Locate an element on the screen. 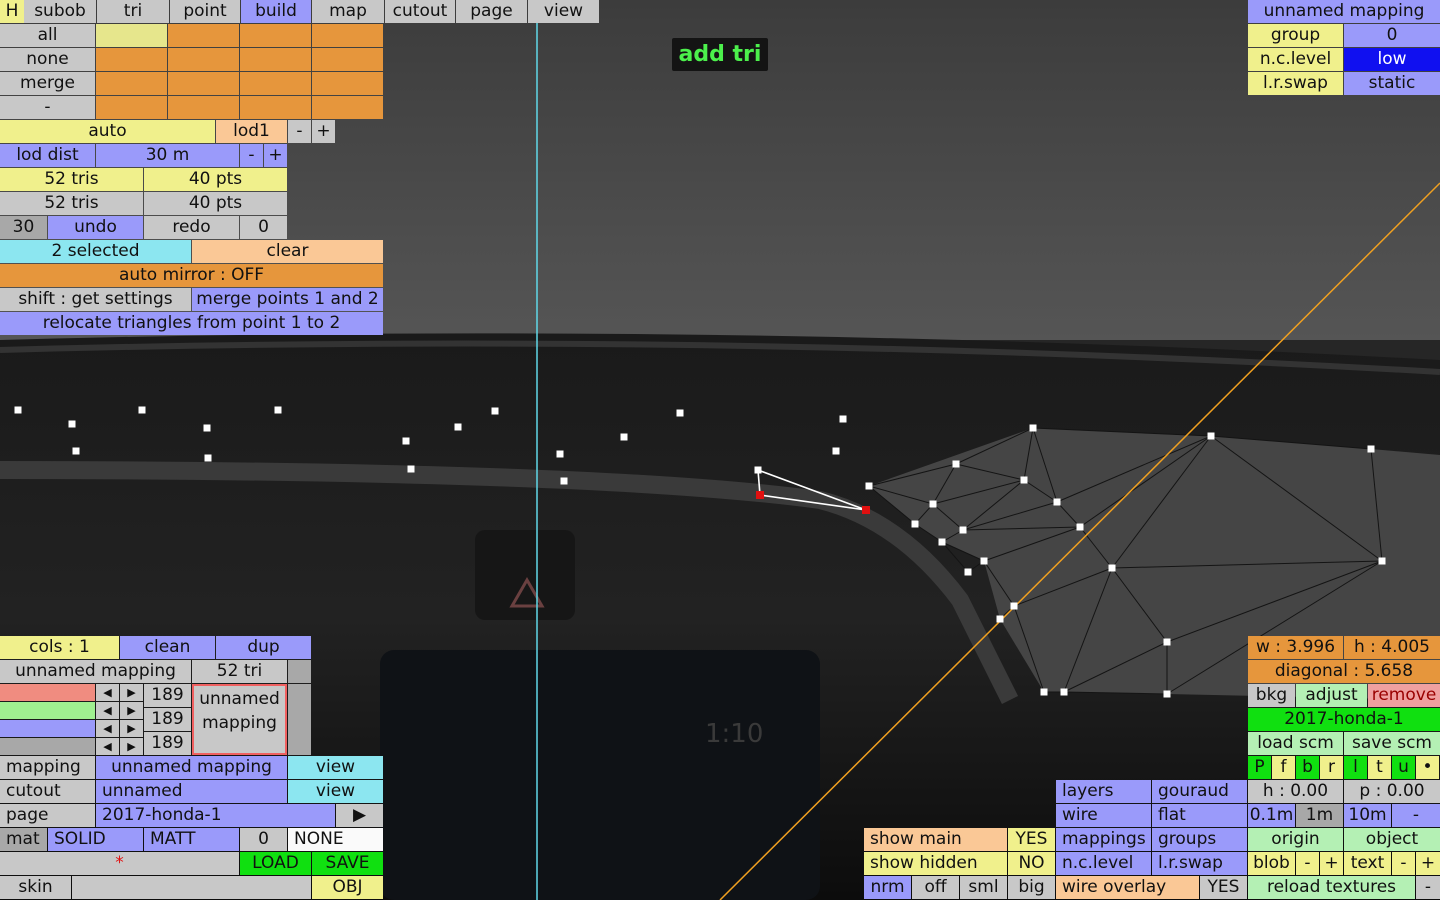 The width and height of the screenshot is (1440, 900). blue-channel-swatch is located at coordinates (47, 728).